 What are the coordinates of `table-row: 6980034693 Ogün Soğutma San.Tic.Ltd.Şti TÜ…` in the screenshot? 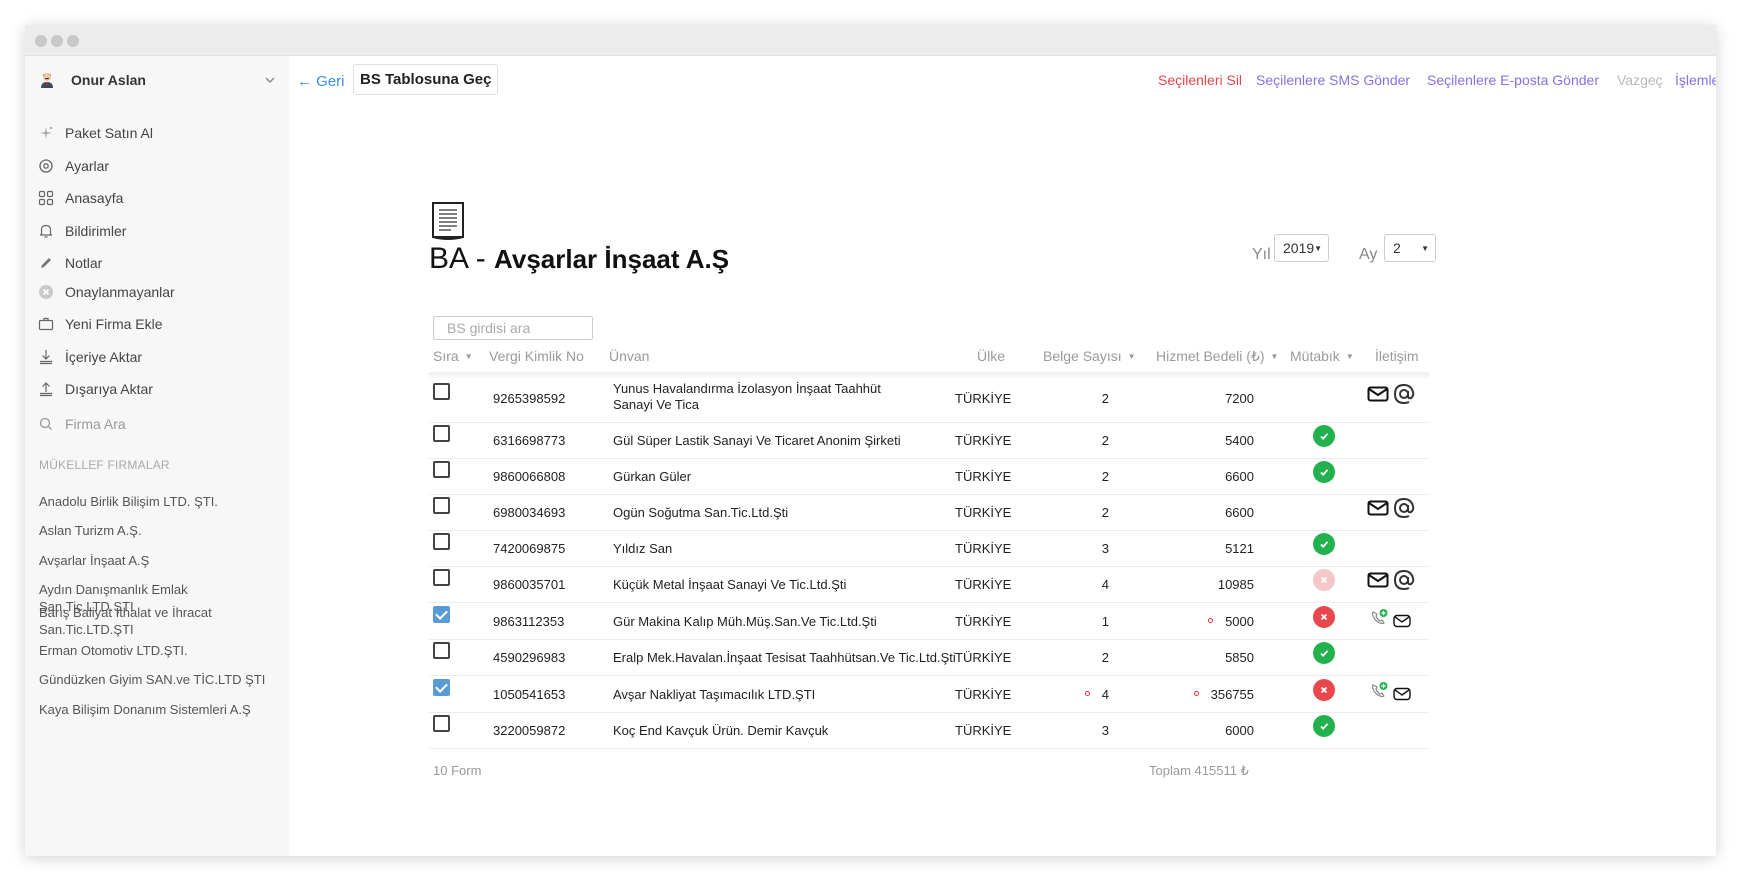 It's located at (929, 513).